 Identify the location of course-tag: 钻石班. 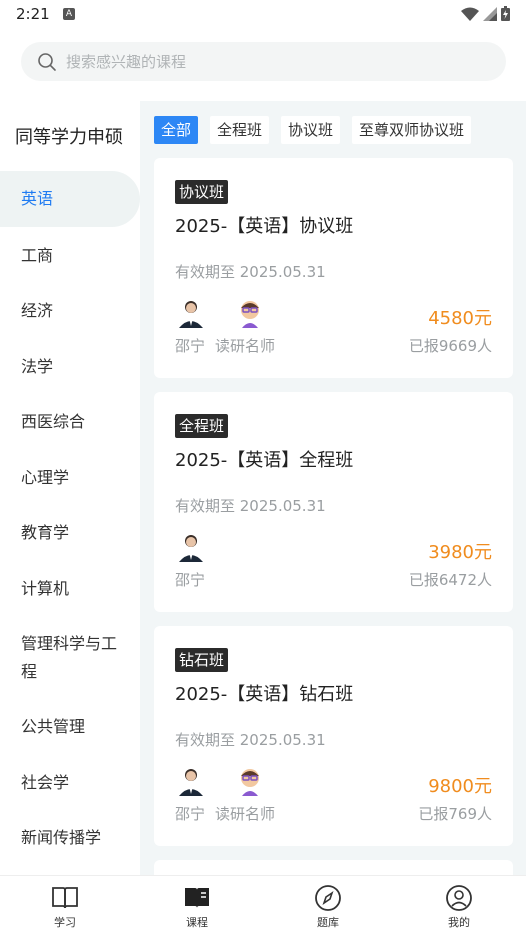
(202, 660).